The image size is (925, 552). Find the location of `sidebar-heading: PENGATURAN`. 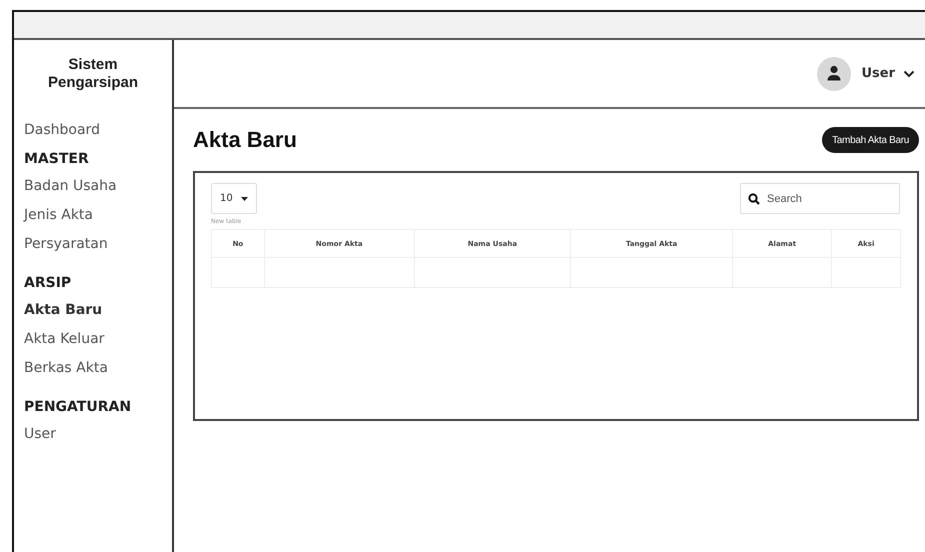

sidebar-heading: PENGATURAN is located at coordinates (77, 407).